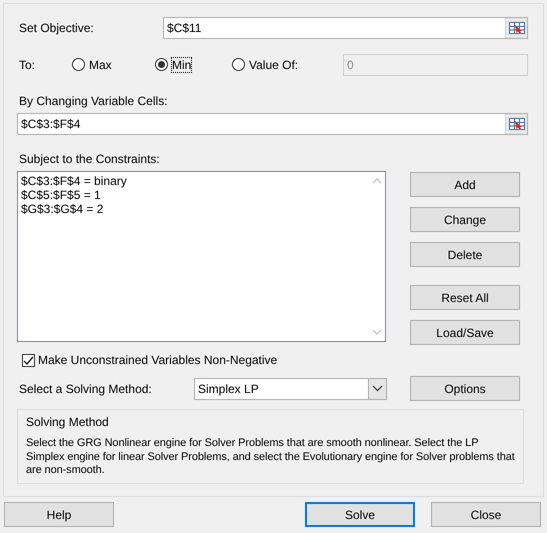 Image resolution: width=547 pixels, height=533 pixels. Describe the element at coordinates (465, 184) in the screenshot. I see `constraint-button: Add` at that location.